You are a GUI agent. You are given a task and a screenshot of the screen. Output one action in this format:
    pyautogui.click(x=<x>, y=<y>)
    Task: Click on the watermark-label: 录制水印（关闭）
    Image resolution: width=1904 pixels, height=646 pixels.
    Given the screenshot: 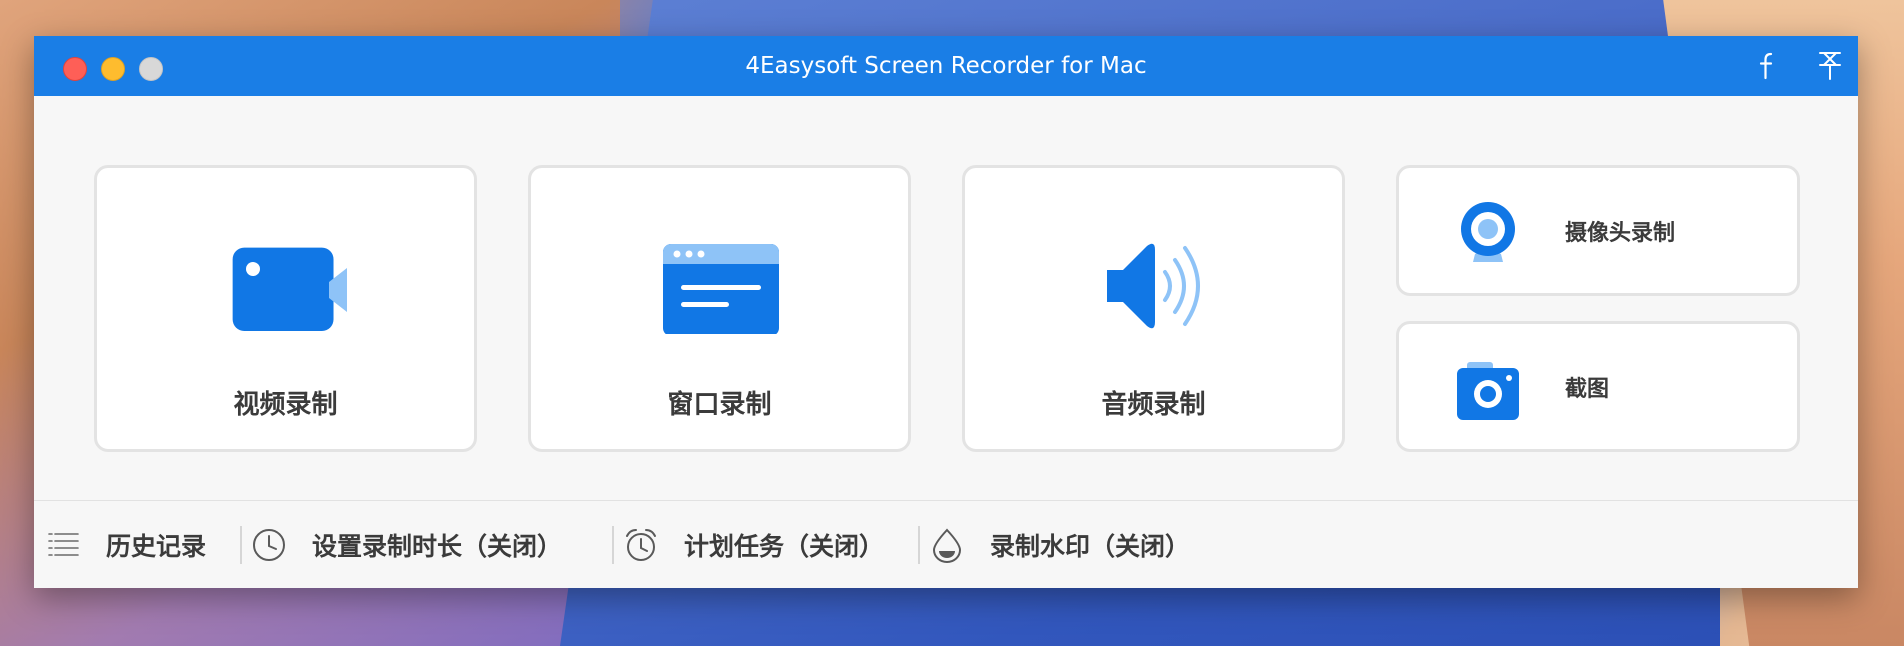 What is the action you would take?
    pyautogui.click(x=1090, y=546)
    